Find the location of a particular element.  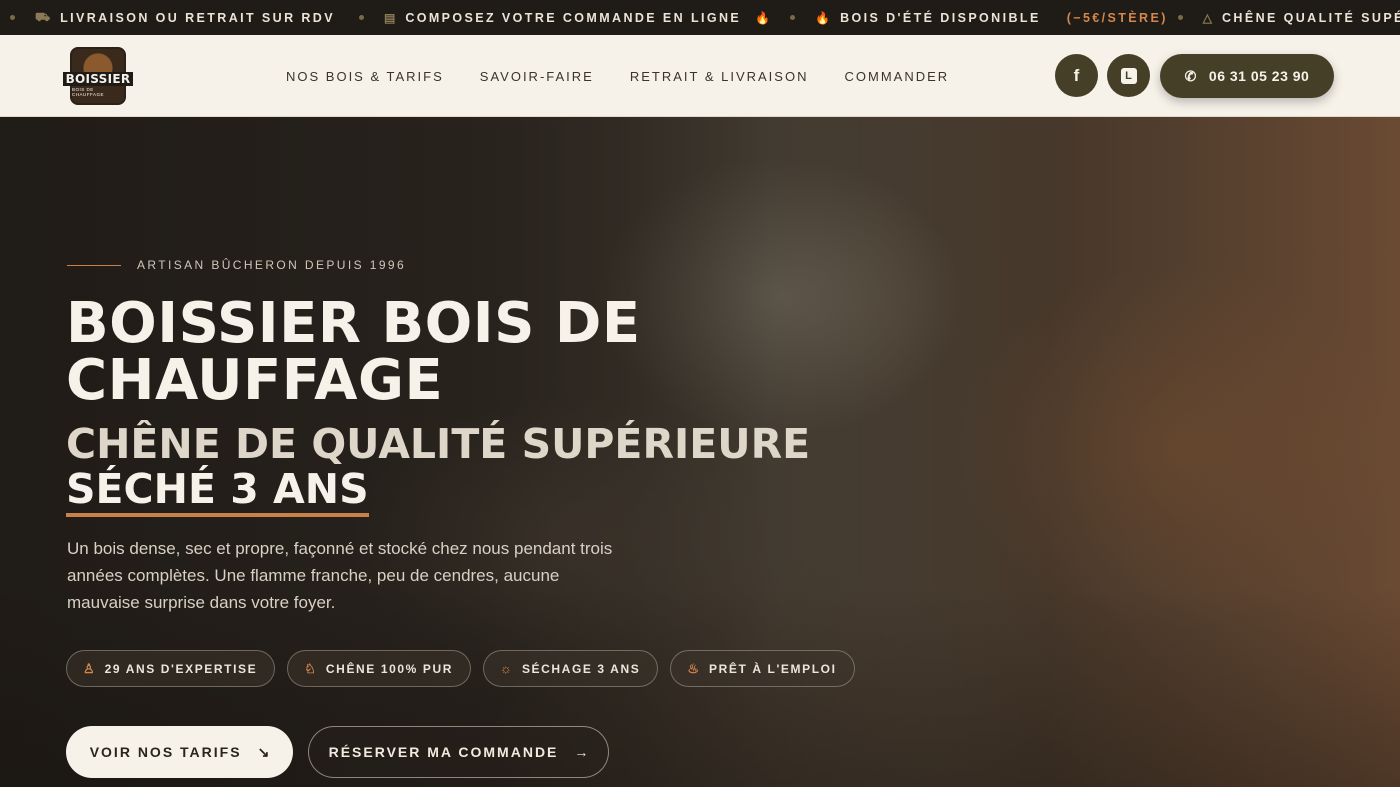

bell-icon: △ is located at coordinates (1207, 17).